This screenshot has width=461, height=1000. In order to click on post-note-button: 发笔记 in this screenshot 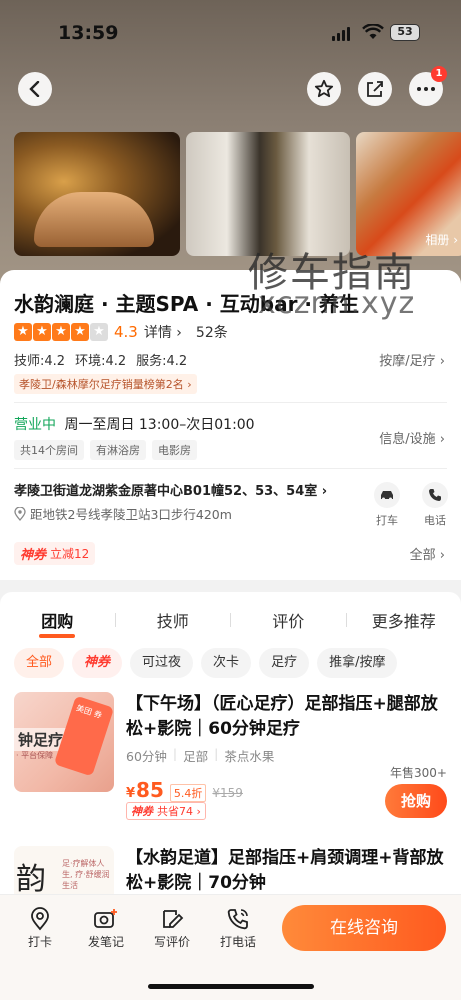, I will do `click(106, 928)`.